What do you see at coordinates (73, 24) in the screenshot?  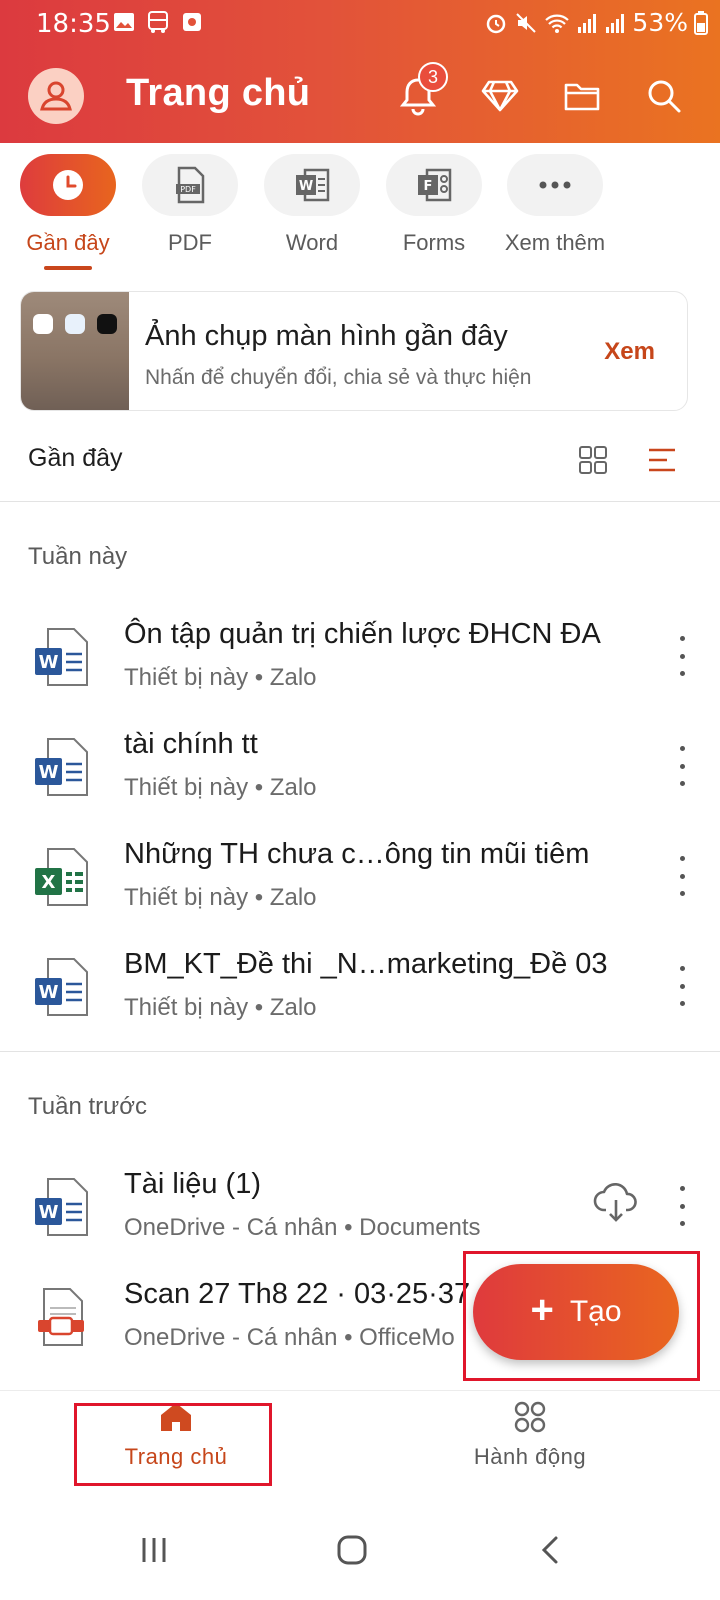 I see `status-time: 18:35` at bounding box center [73, 24].